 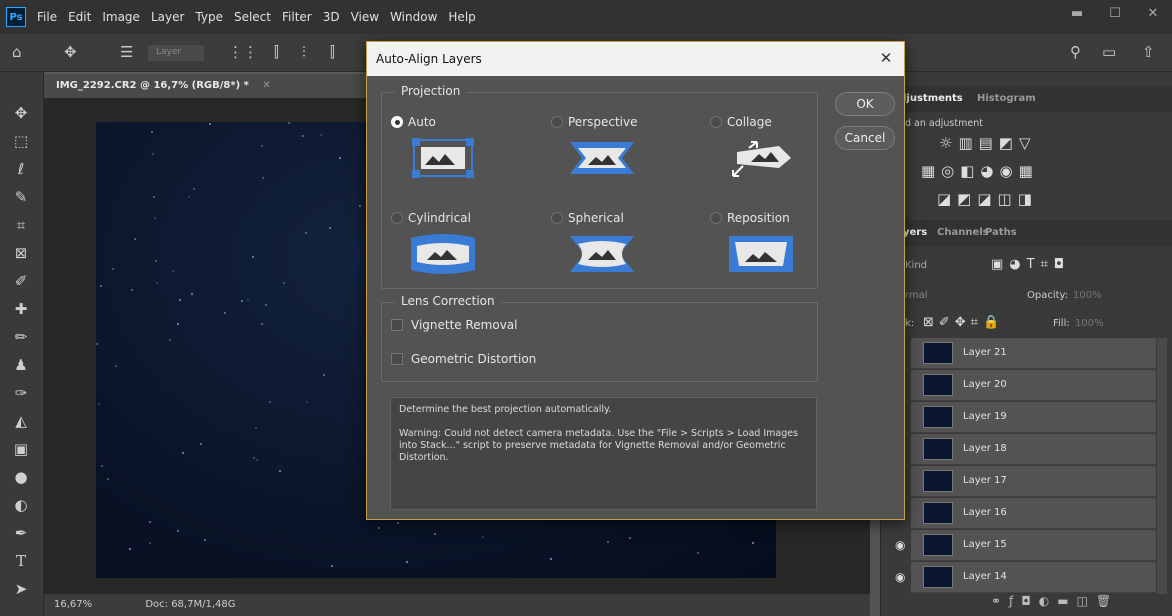 I want to click on layer-filter-kind: Kind, so click(x=916, y=265).